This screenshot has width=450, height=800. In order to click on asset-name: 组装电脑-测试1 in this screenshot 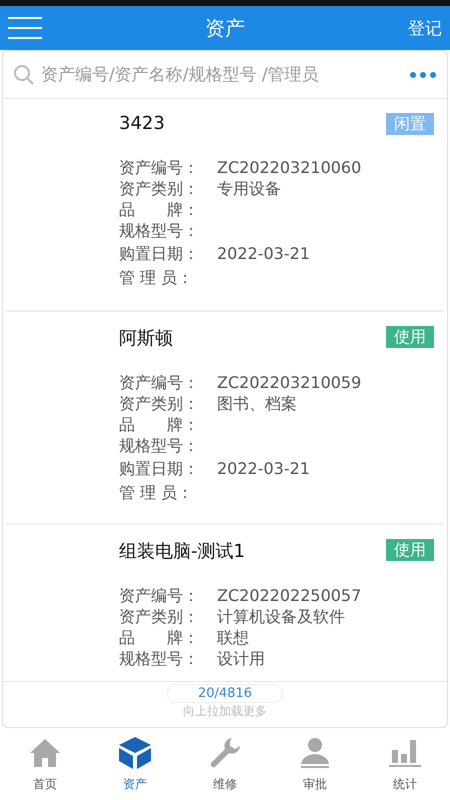, I will do `click(182, 551)`.